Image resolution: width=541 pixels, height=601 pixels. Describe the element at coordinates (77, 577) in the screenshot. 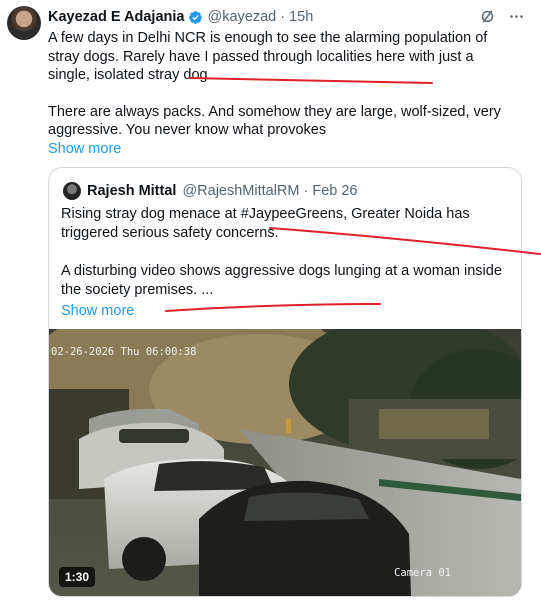

I see `video-duration-badge: 1:30` at that location.